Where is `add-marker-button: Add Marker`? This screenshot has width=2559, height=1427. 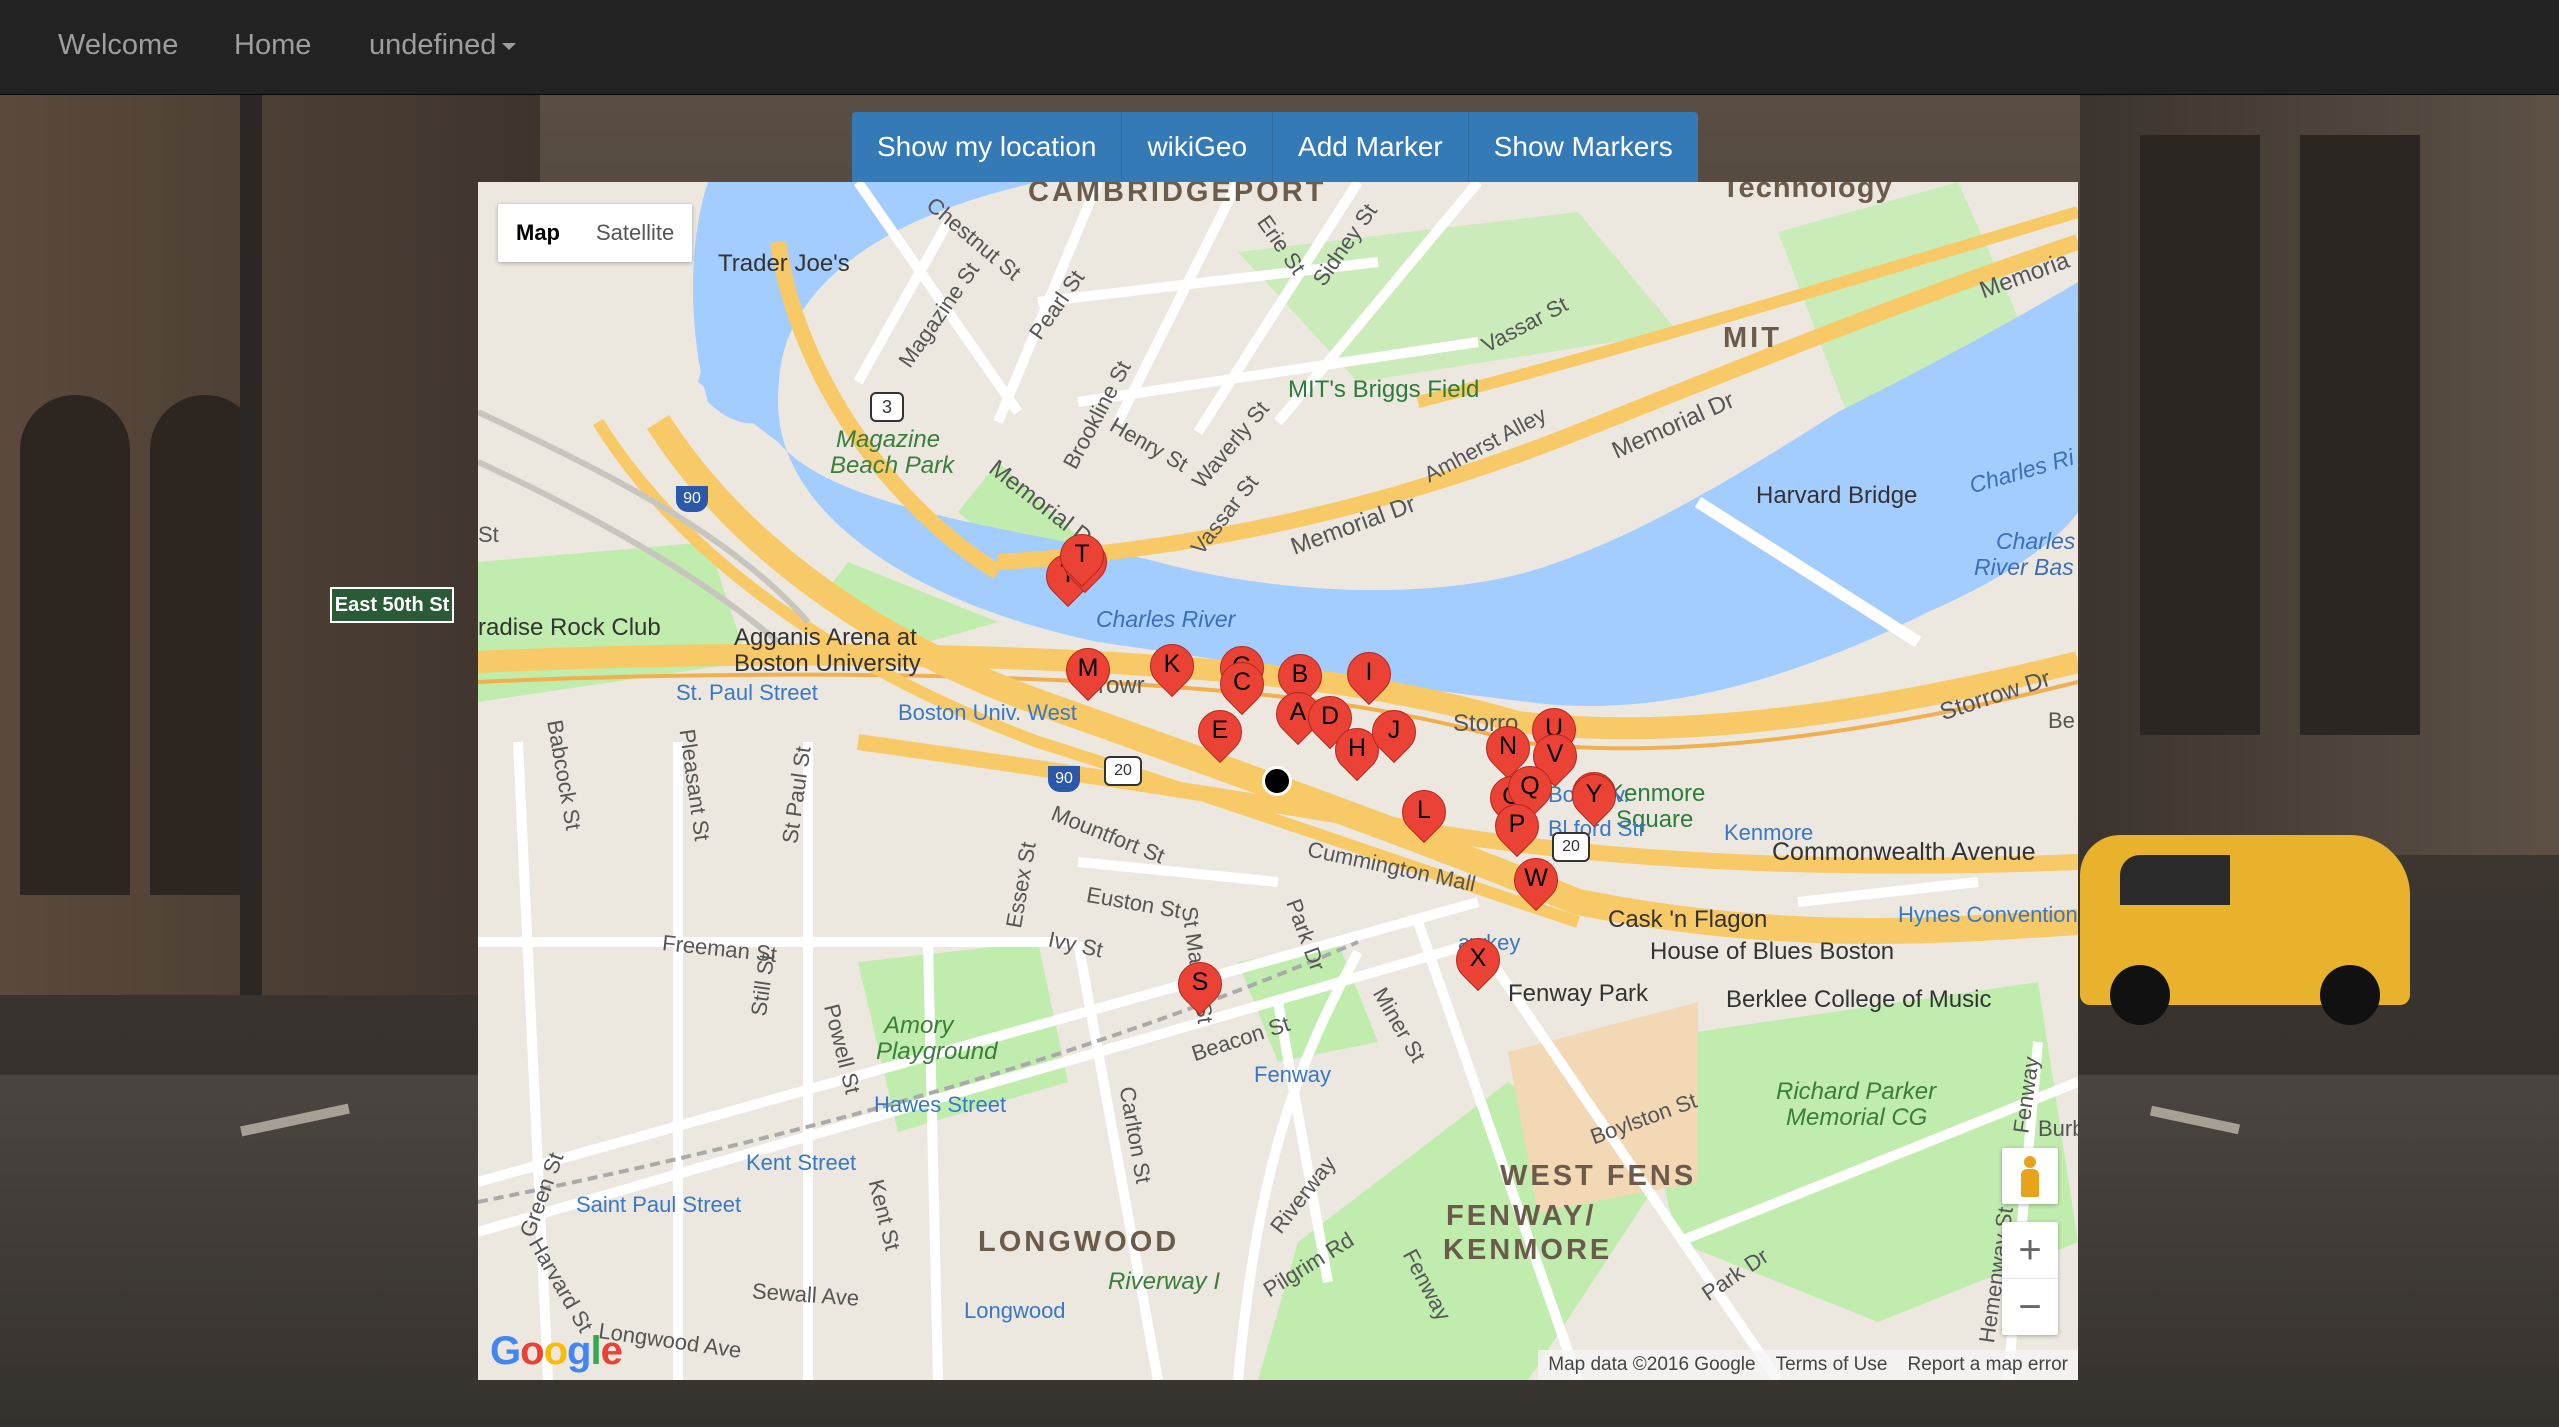
add-marker-button: Add Marker is located at coordinates (1371, 147).